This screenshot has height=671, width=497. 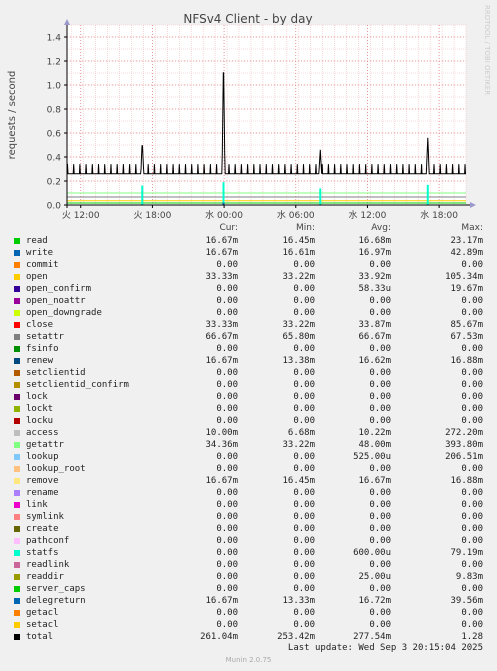 What do you see at coordinates (248, 601) in the screenshot?
I see `legend-row-delegreturn: delegreturn 16.67m 13.33m 16.72m 39.56m` at bounding box center [248, 601].